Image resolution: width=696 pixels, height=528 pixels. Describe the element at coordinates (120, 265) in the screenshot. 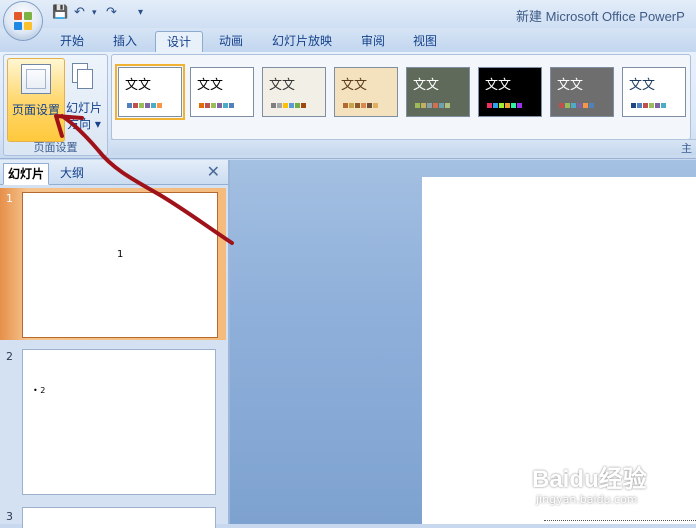

I see `slide-preview: 1` at that location.